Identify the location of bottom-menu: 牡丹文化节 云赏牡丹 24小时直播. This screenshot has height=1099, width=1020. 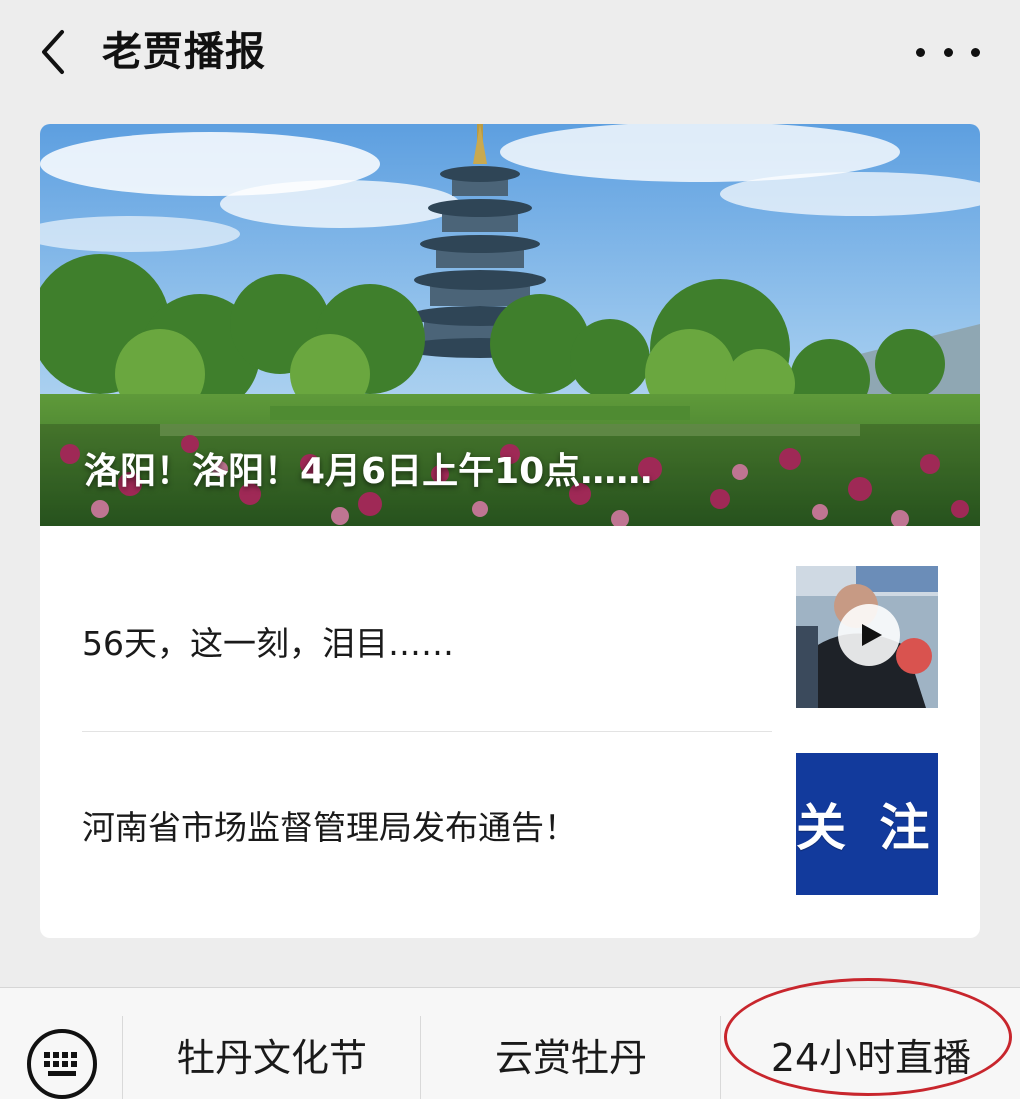
(510, 1043).